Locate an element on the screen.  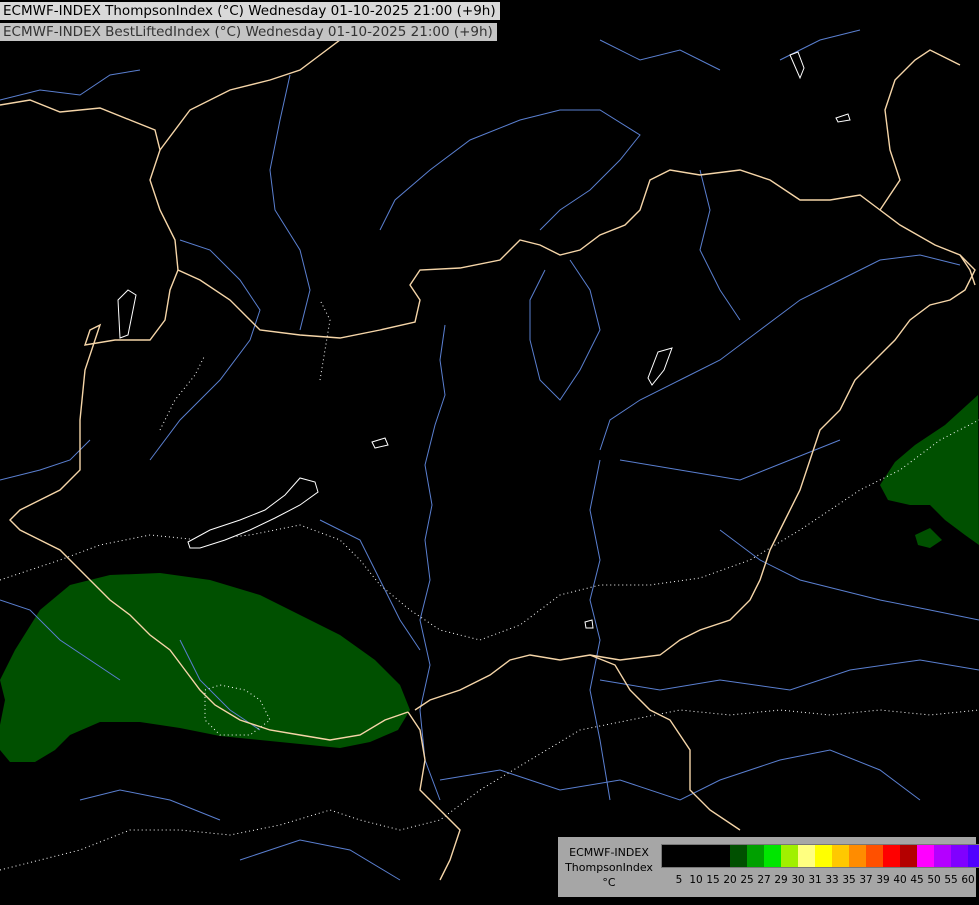
legend-tick: 40 is located at coordinates (900, 880).